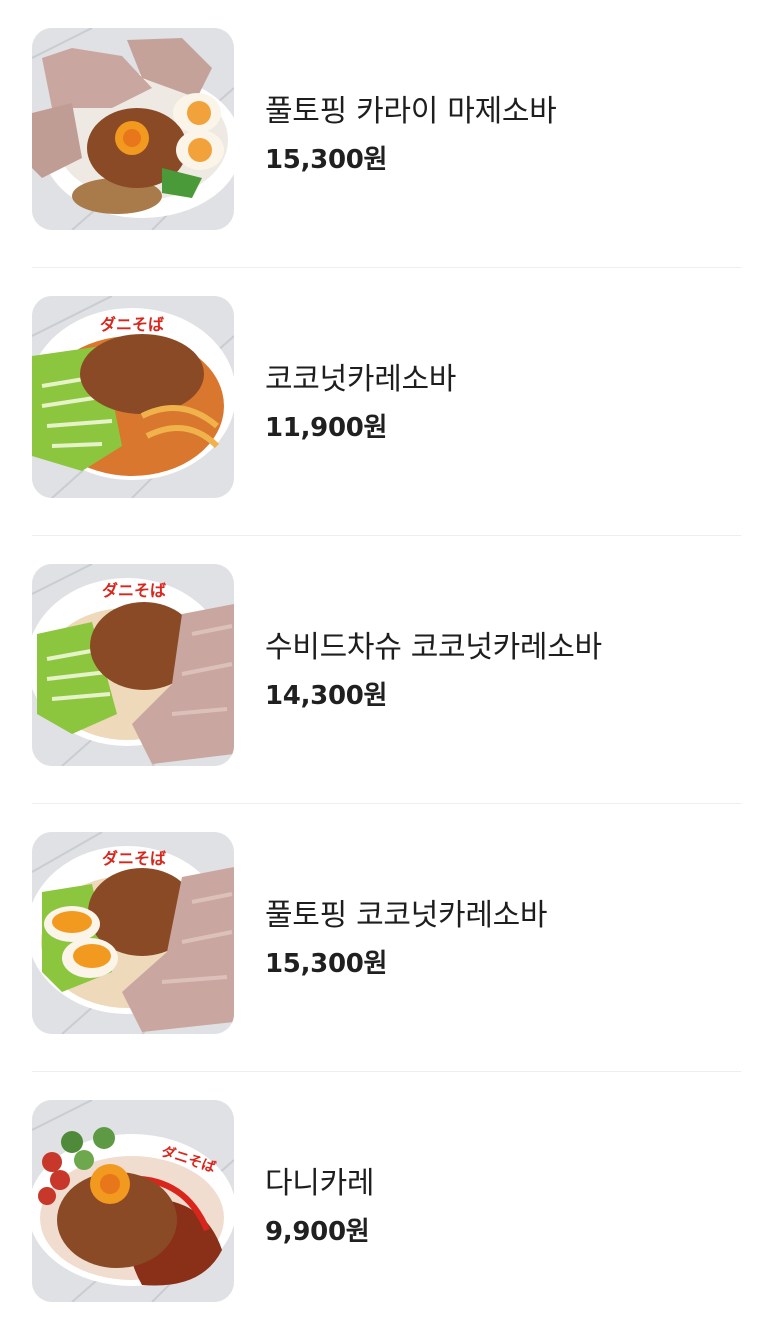 The image size is (773, 1340). I want to click on menu-item-price: 11,900원, so click(326, 428).